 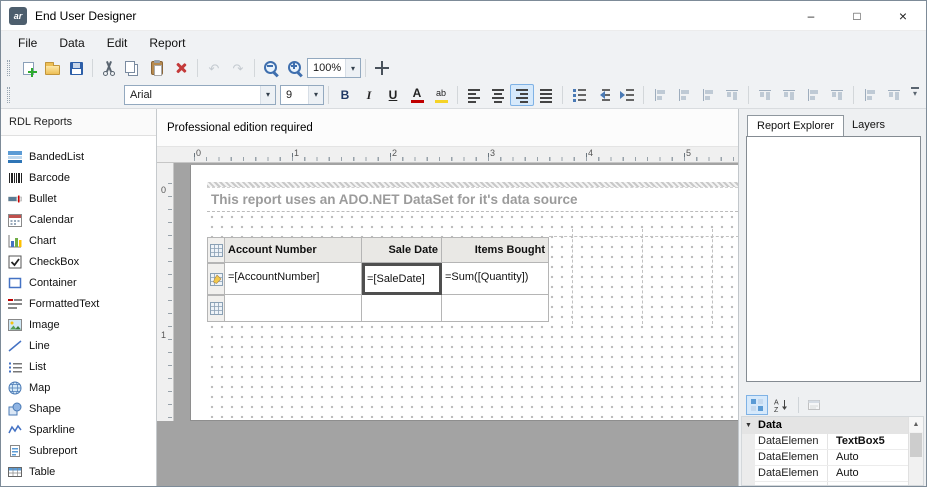 I want to click on toolbox-item-formattedtext: FormattedText, so click(x=78, y=303).